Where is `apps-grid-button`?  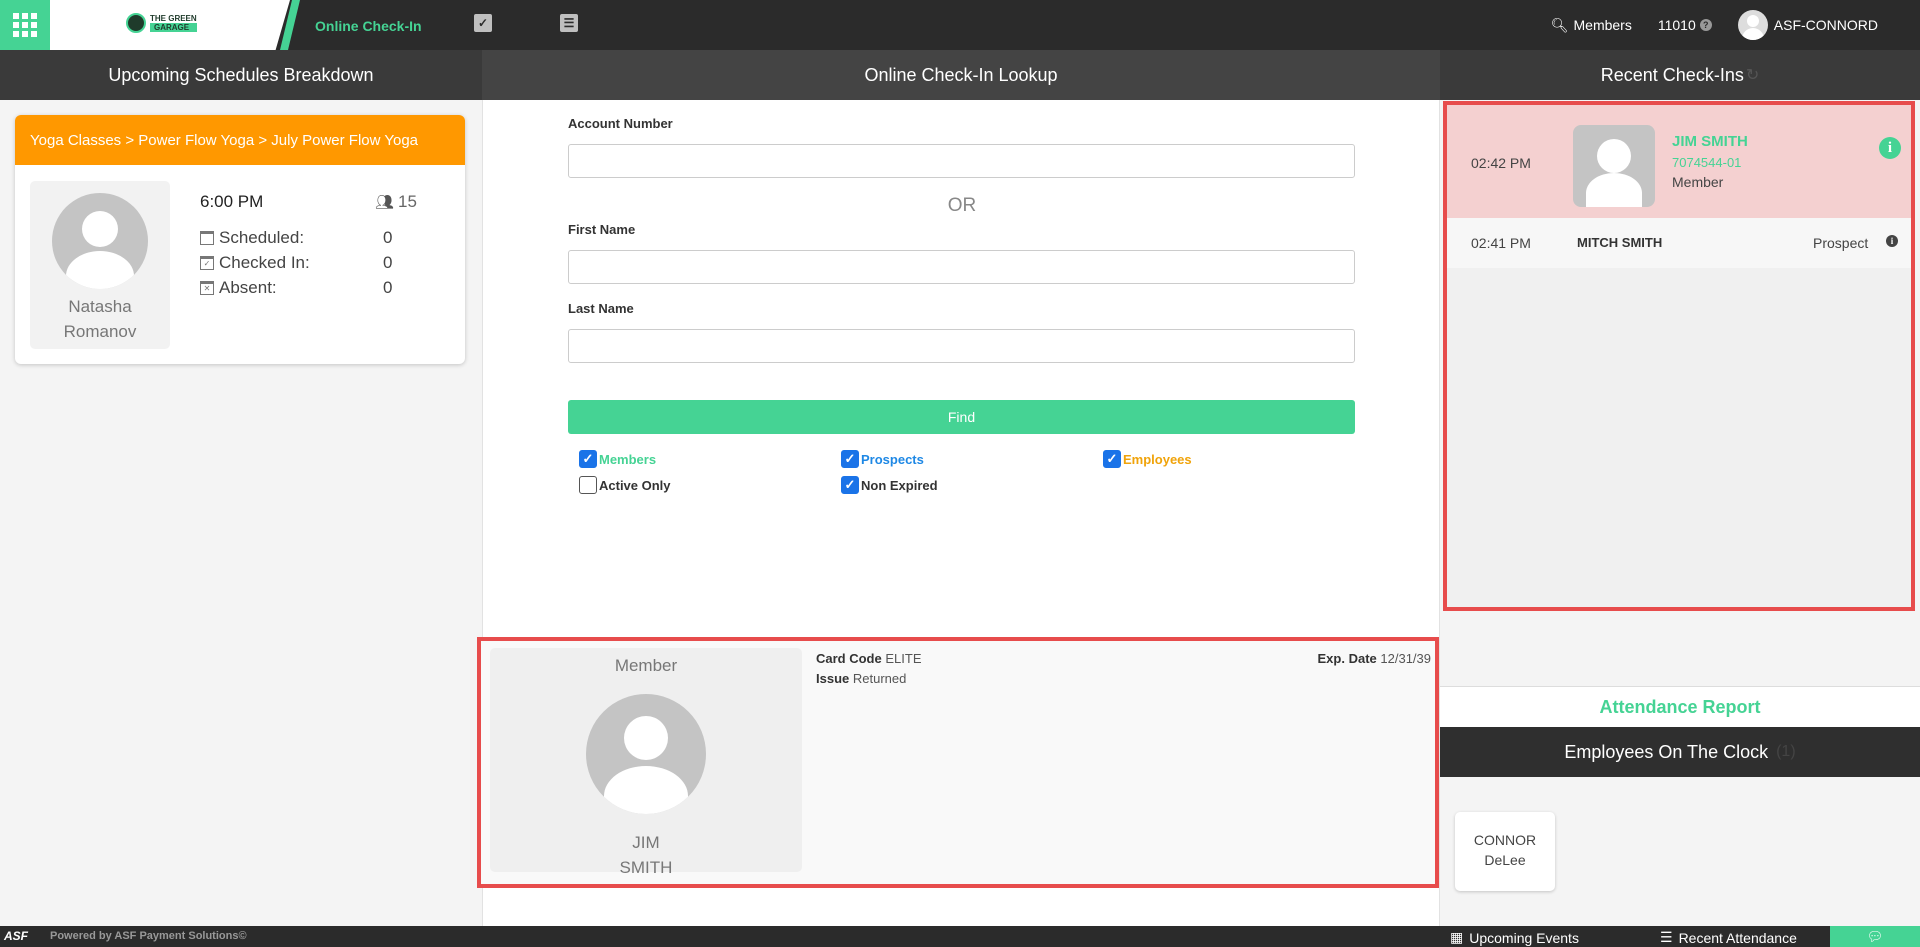 apps-grid-button is located at coordinates (25, 25).